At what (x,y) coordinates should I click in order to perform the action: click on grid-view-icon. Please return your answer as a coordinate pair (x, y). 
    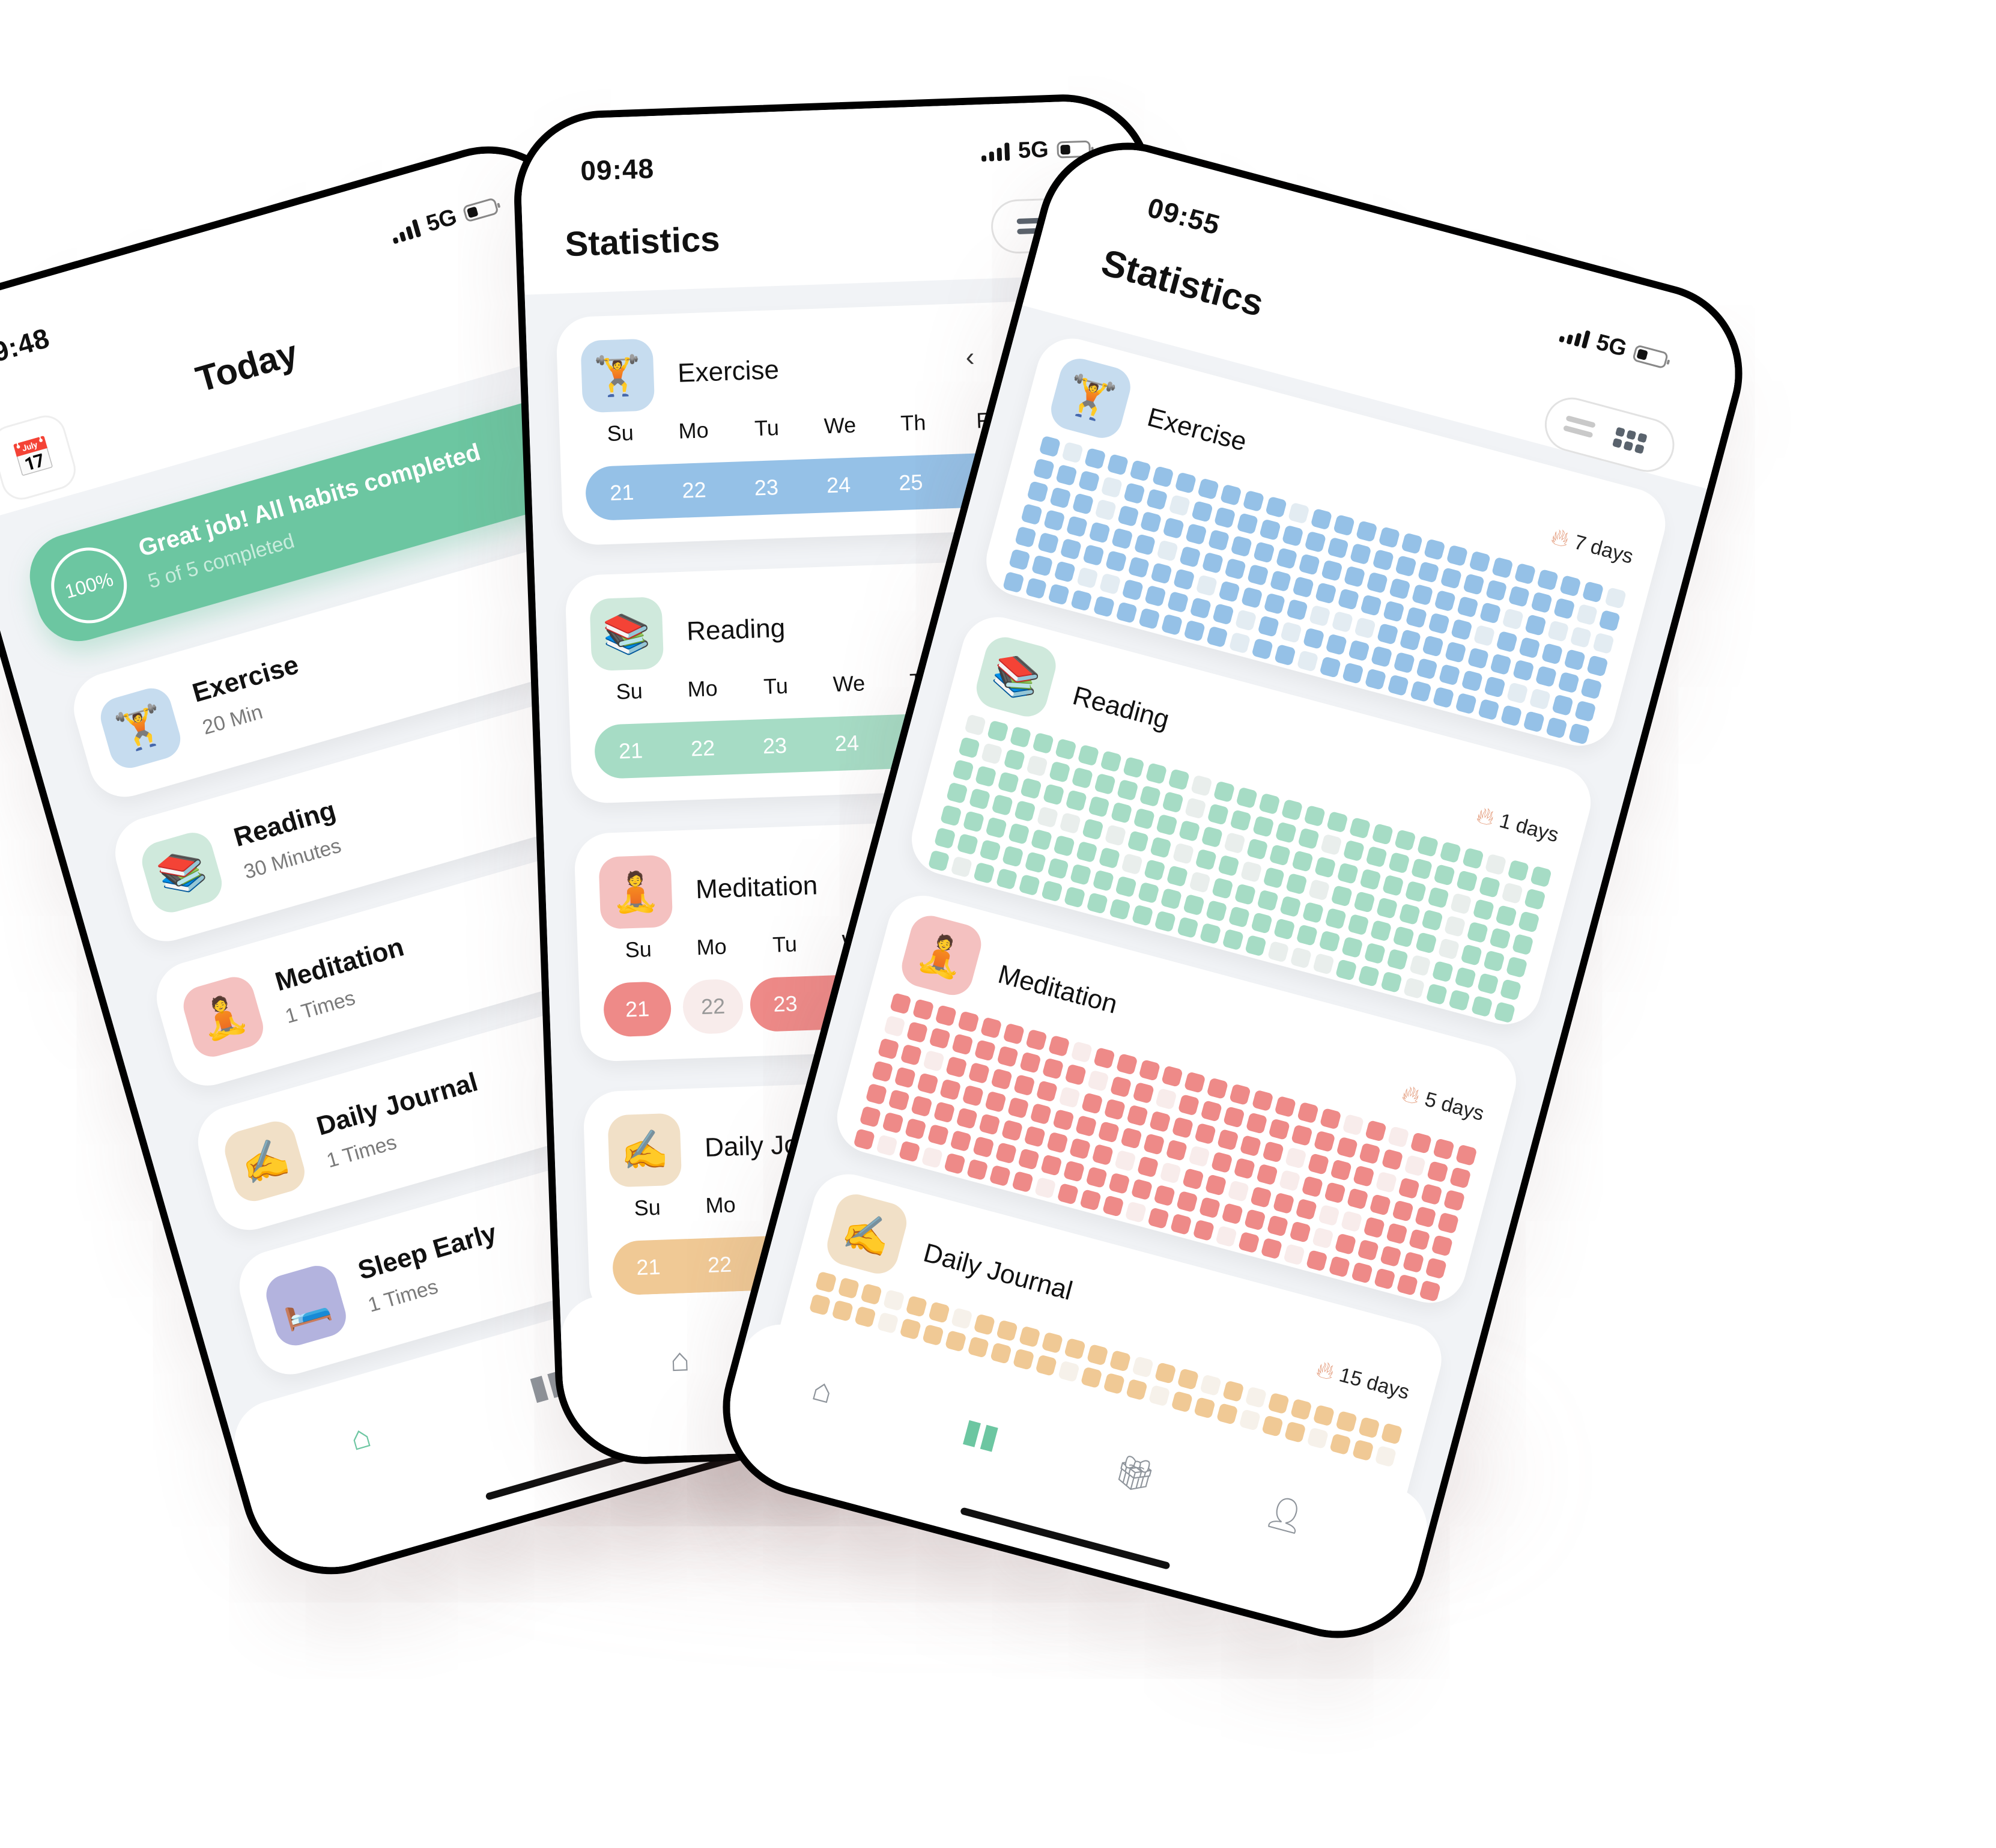
    Looking at the image, I should click on (1630, 440).